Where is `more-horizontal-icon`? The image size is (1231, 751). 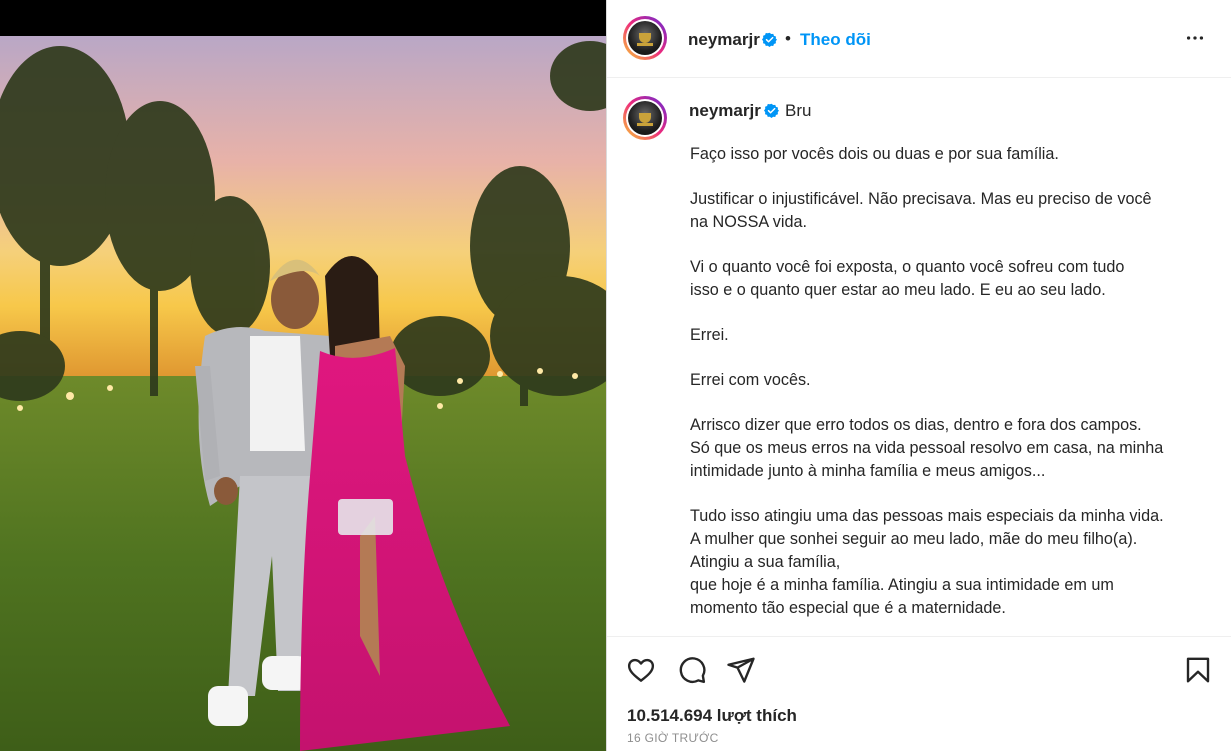 more-horizontal-icon is located at coordinates (1195, 38).